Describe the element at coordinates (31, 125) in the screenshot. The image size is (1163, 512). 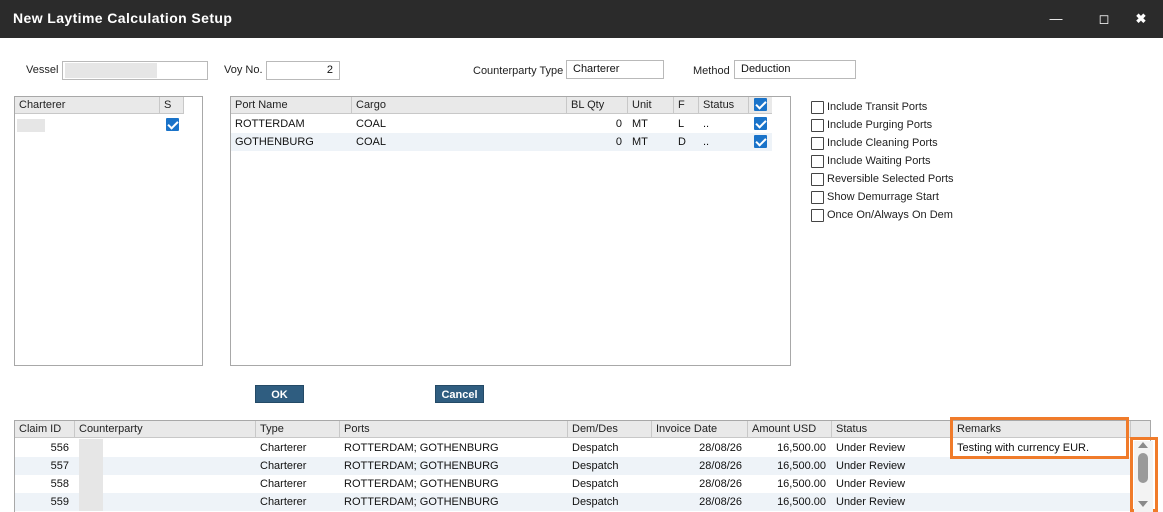
I see `charterer-name-redacted` at that location.